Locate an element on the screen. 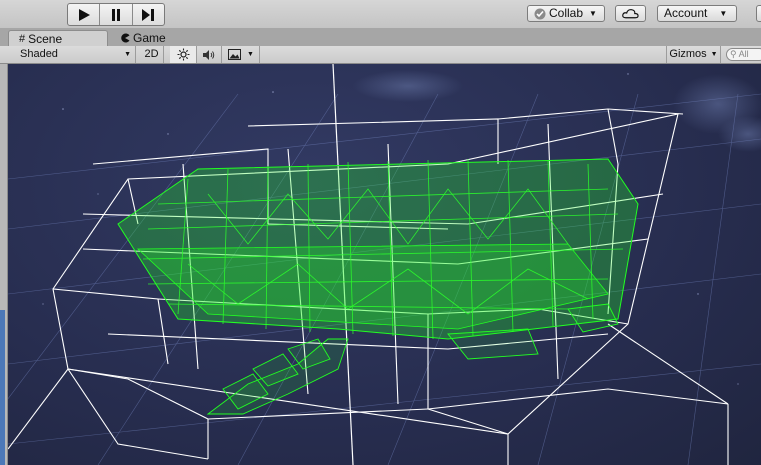 This screenshot has height=465, width=761. toggle-2d-label: 2D is located at coordinates (151, 54).